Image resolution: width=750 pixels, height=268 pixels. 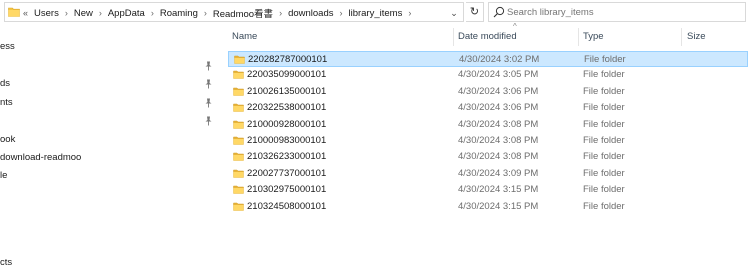 I want to click on breadcrumb-item-users: Users, so click(x=46, y=13).